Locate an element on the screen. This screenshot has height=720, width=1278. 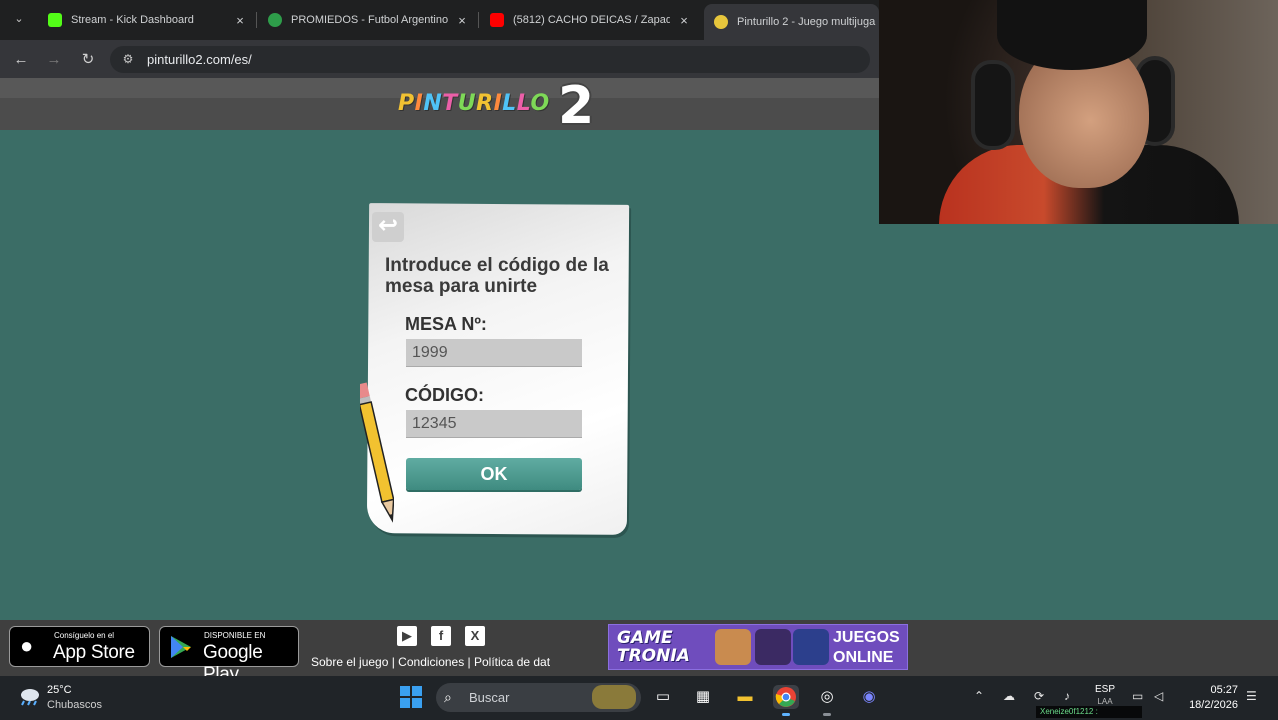
google-play-button: DISPONIBLE EN Google Play is located at coordinates (229, 655).